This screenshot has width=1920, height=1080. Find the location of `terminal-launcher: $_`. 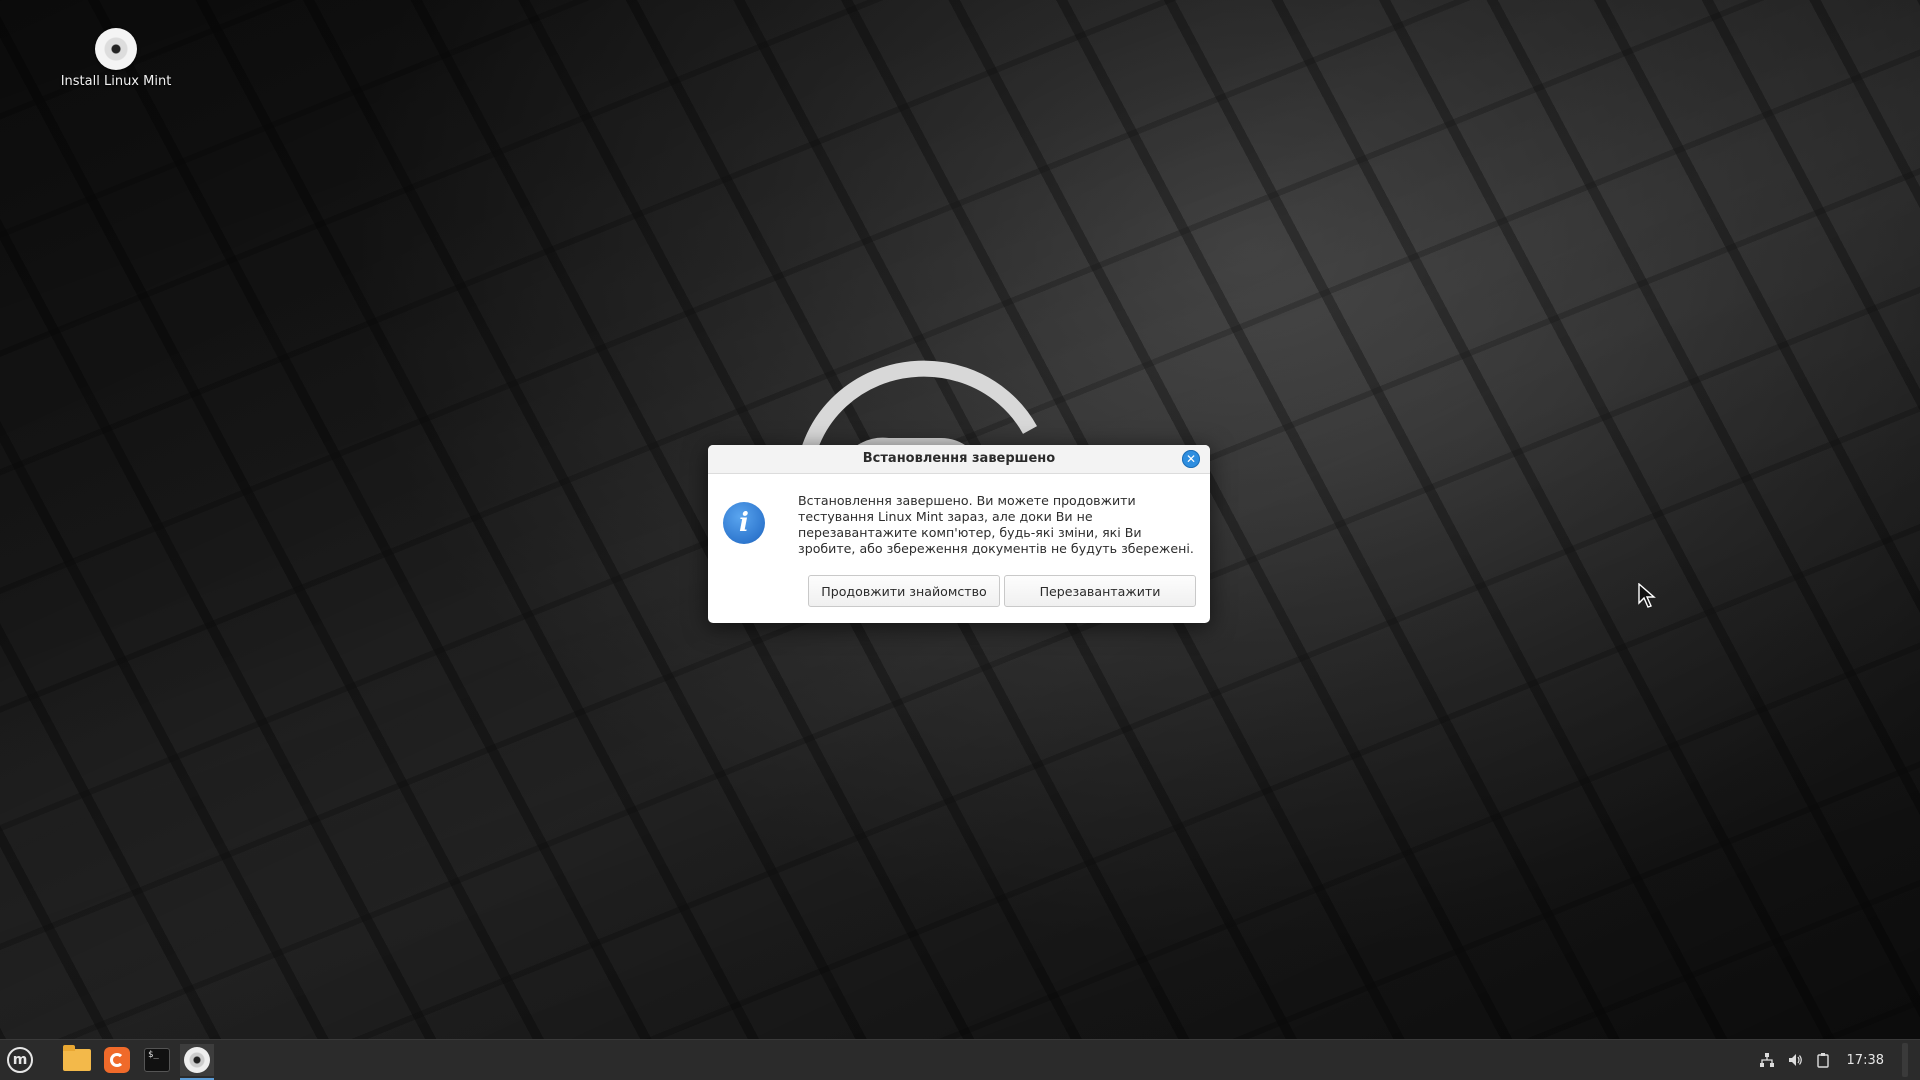

terminal-launcher: $_ is located at coordinates (157, 1060).